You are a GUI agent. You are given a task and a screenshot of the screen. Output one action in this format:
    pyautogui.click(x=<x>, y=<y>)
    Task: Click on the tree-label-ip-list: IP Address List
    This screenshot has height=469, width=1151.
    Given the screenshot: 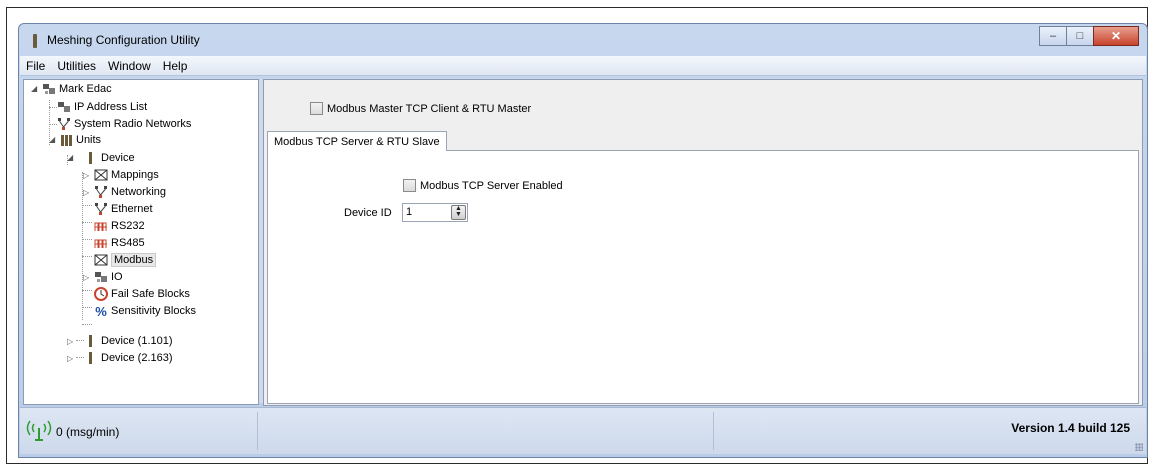 What is the action you would take?
    pyautogui.click(x=111, y=107)
    